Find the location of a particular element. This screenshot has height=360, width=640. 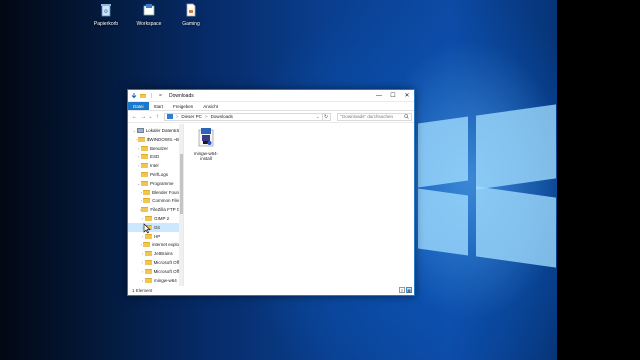

tree-item-label: Lokaler Datenträ is located at coordinates (162, 130).